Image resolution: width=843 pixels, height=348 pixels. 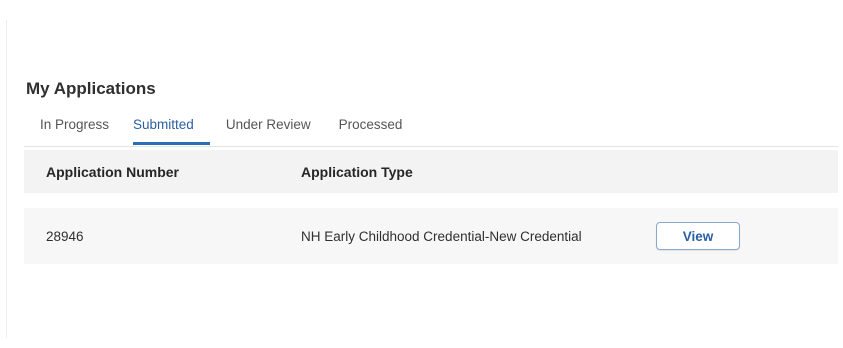 What do you see at coordinates (371, 129) in the screenshot?
I see `tab-processed: Processed` at bounding box center [371, 129].